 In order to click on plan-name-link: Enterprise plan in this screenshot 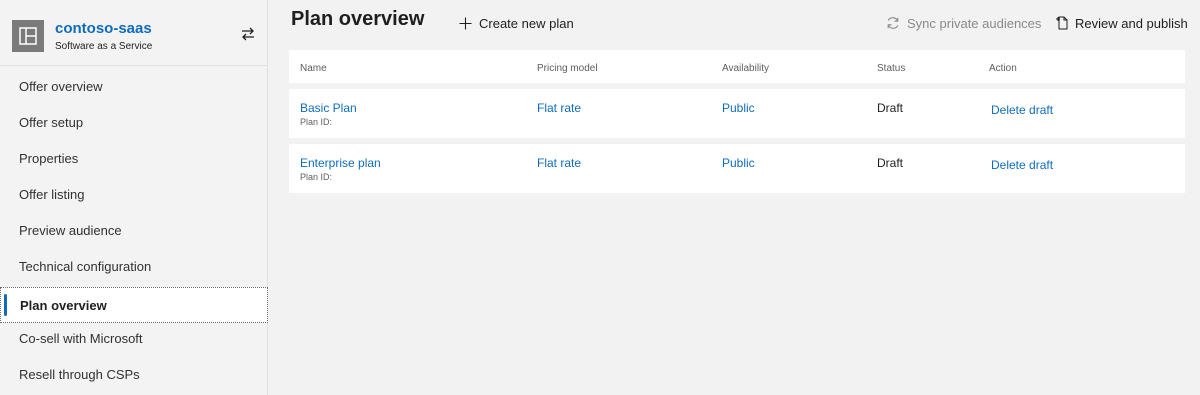, I will do `click(340, 163)`.